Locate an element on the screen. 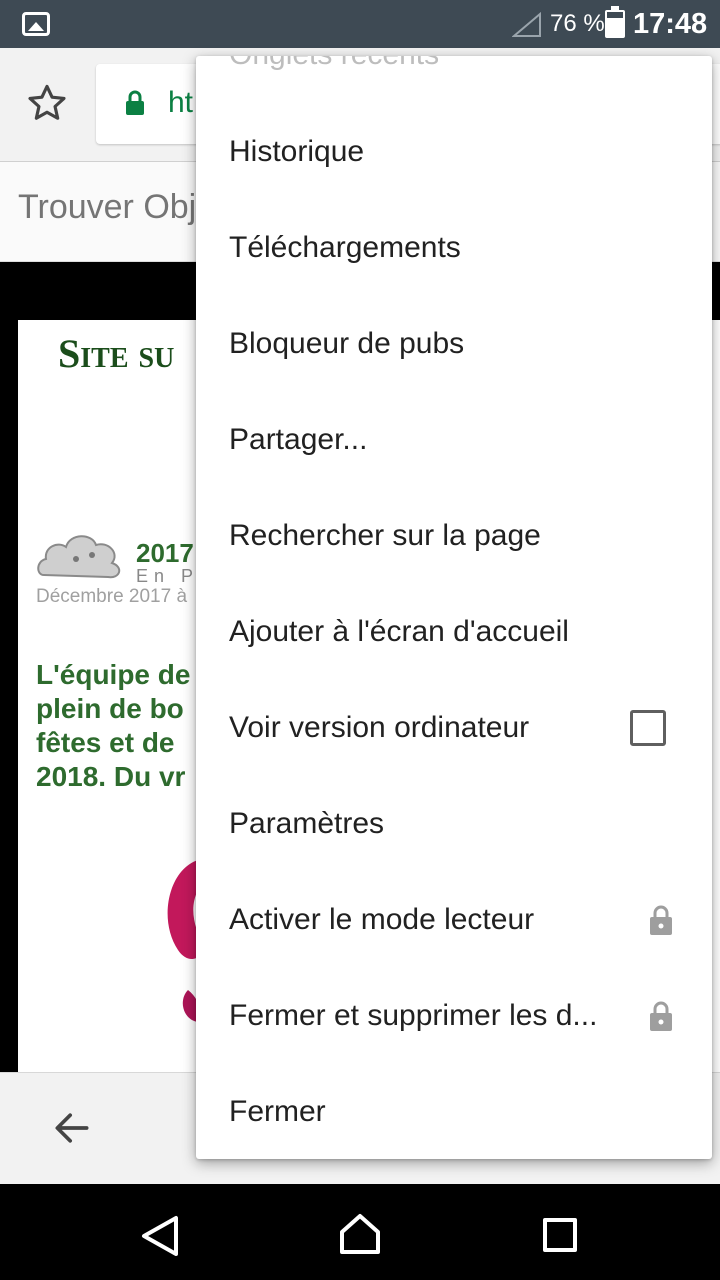  menu-item-downloads: Téléchargements is located at coordinates (454, 248).